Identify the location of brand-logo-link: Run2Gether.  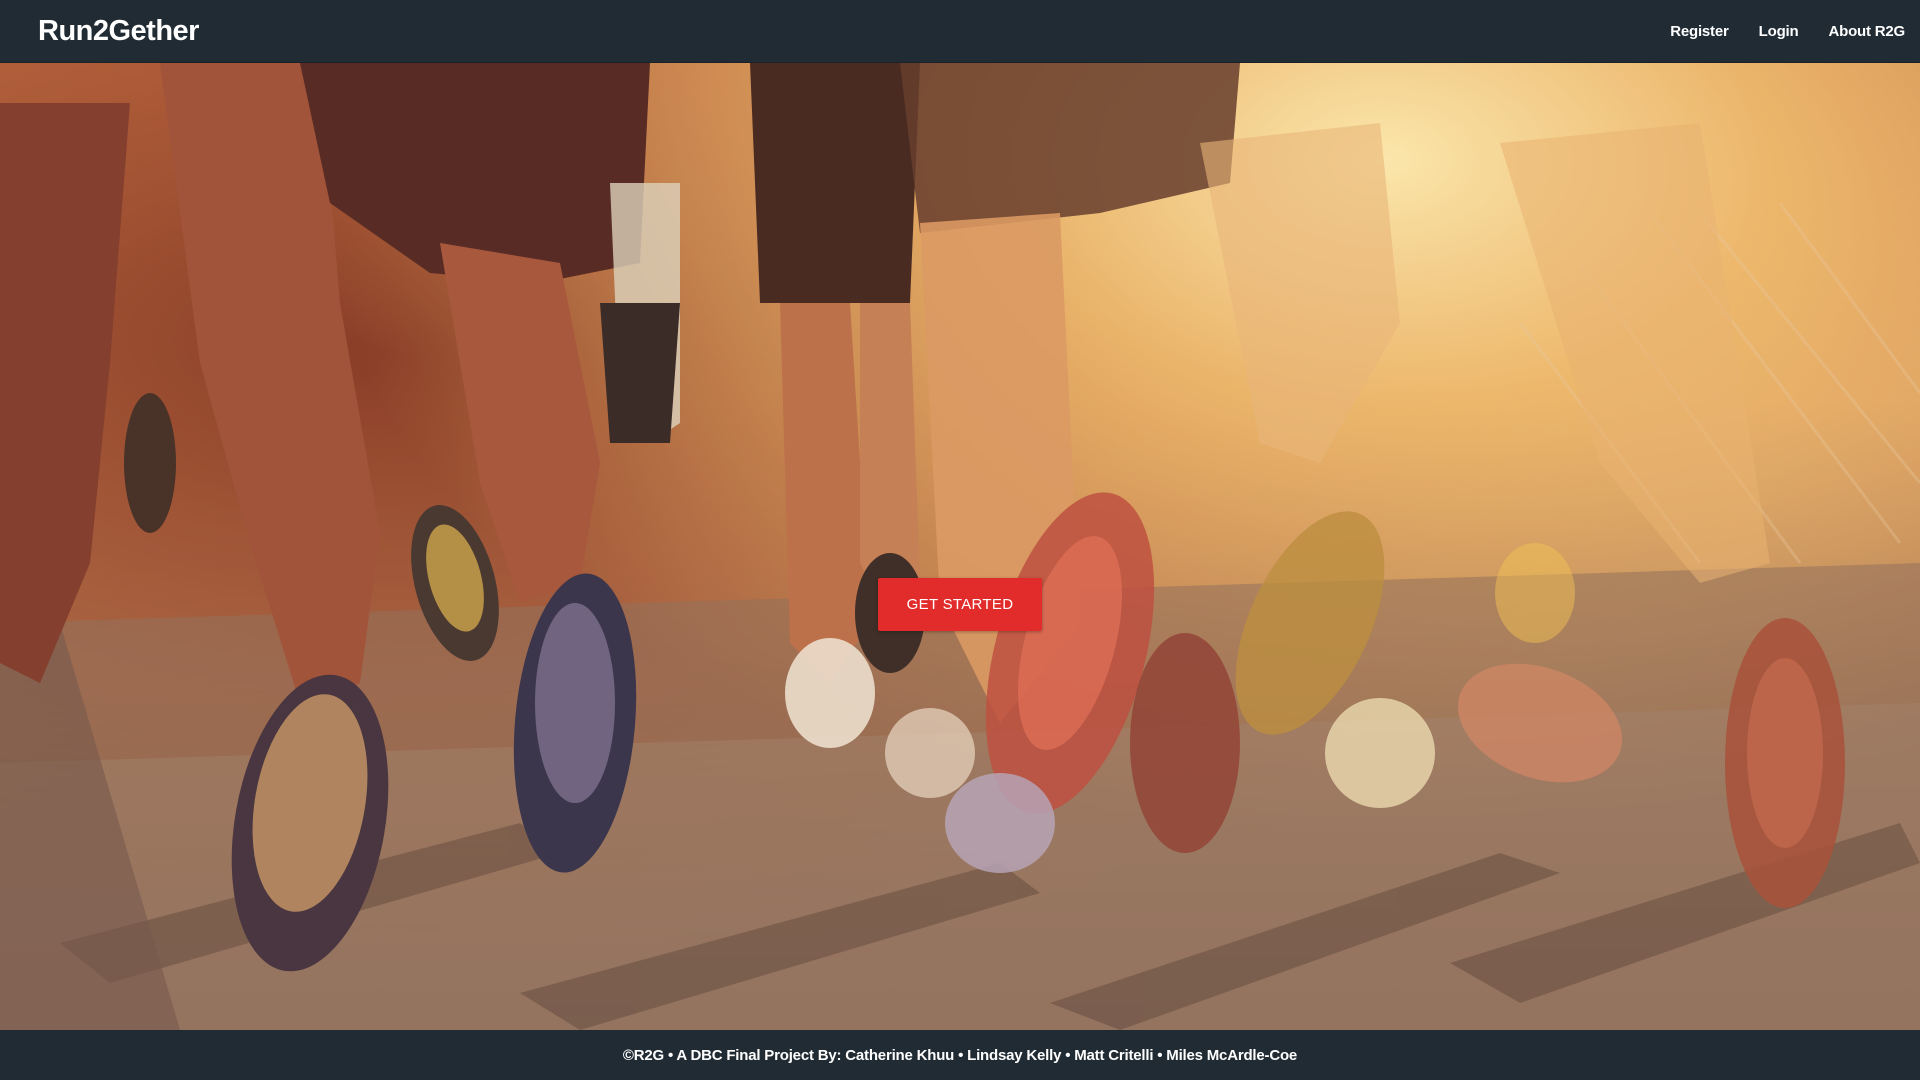
(118, 31).